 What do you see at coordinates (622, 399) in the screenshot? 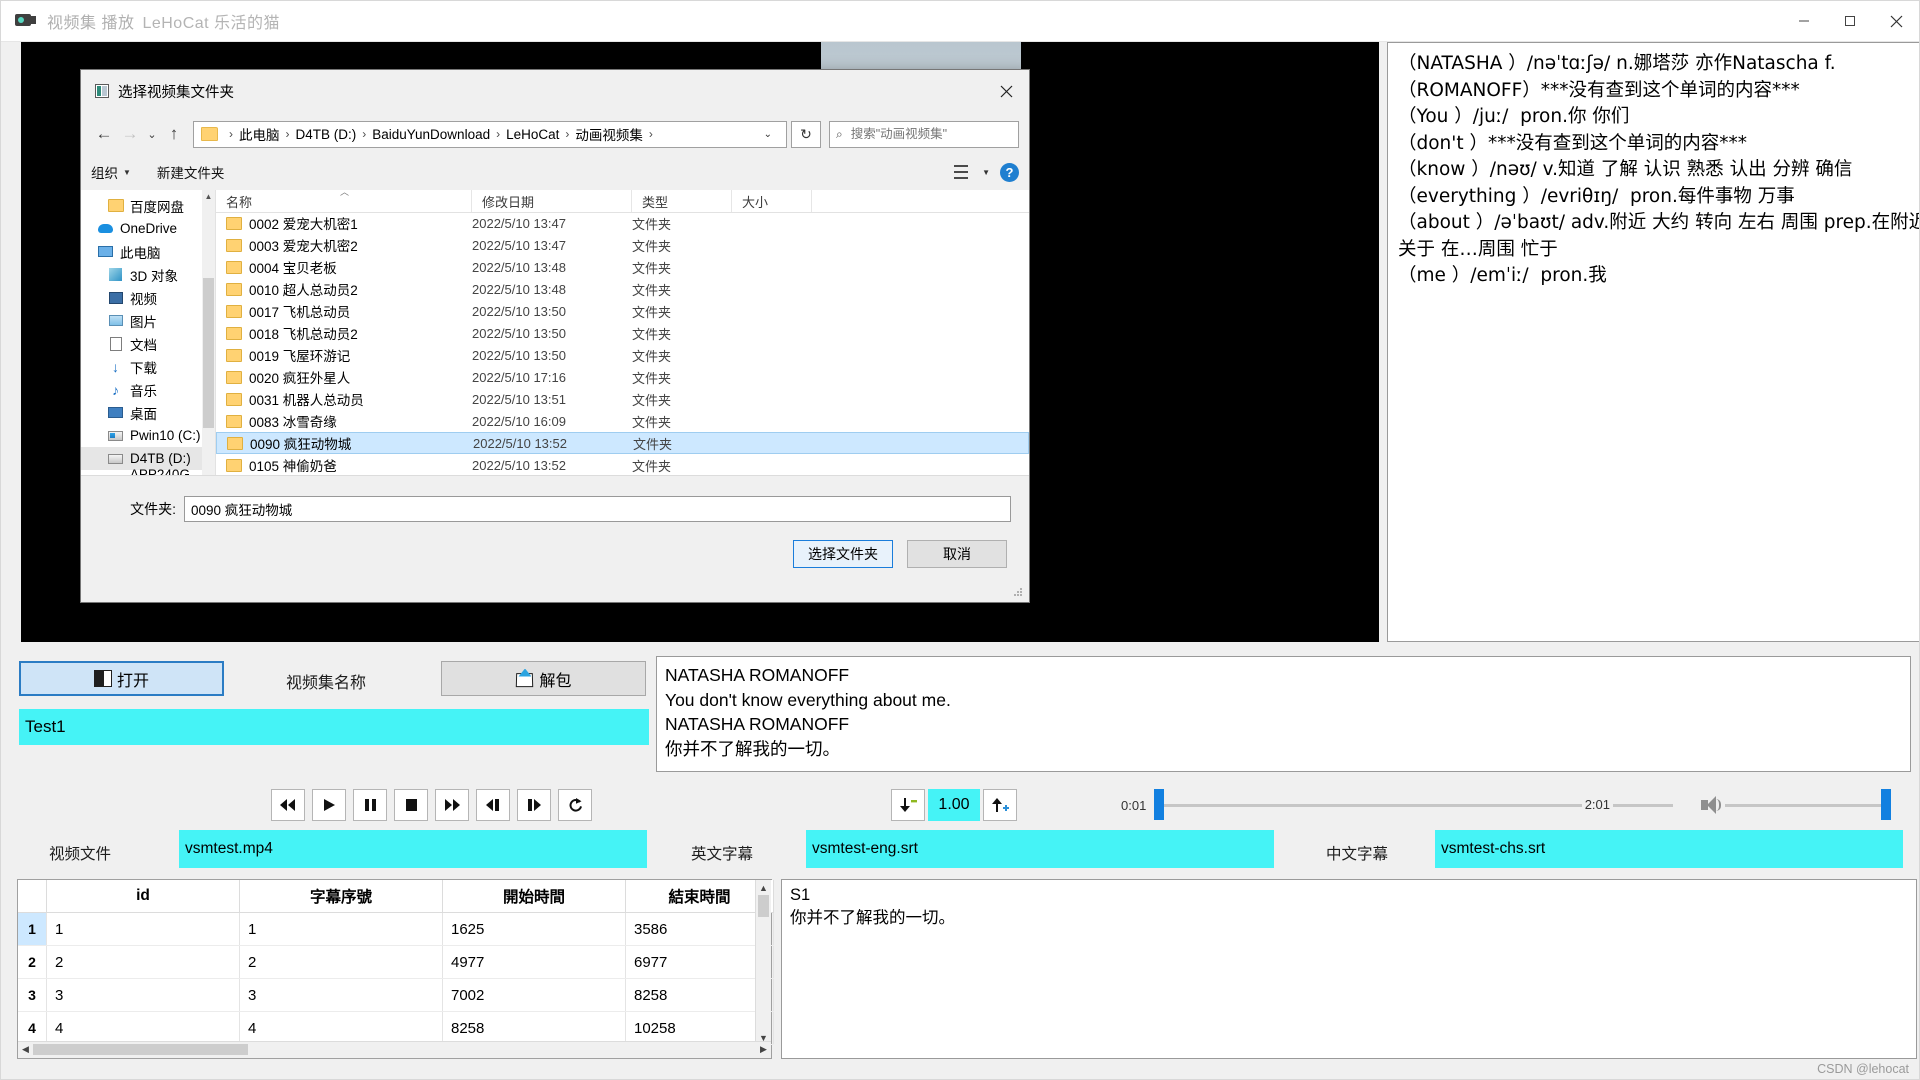
I see `file-row: 0031 机器人总动员 2022/5/10 13:51 文件夹` at bounding box center [622, 399].